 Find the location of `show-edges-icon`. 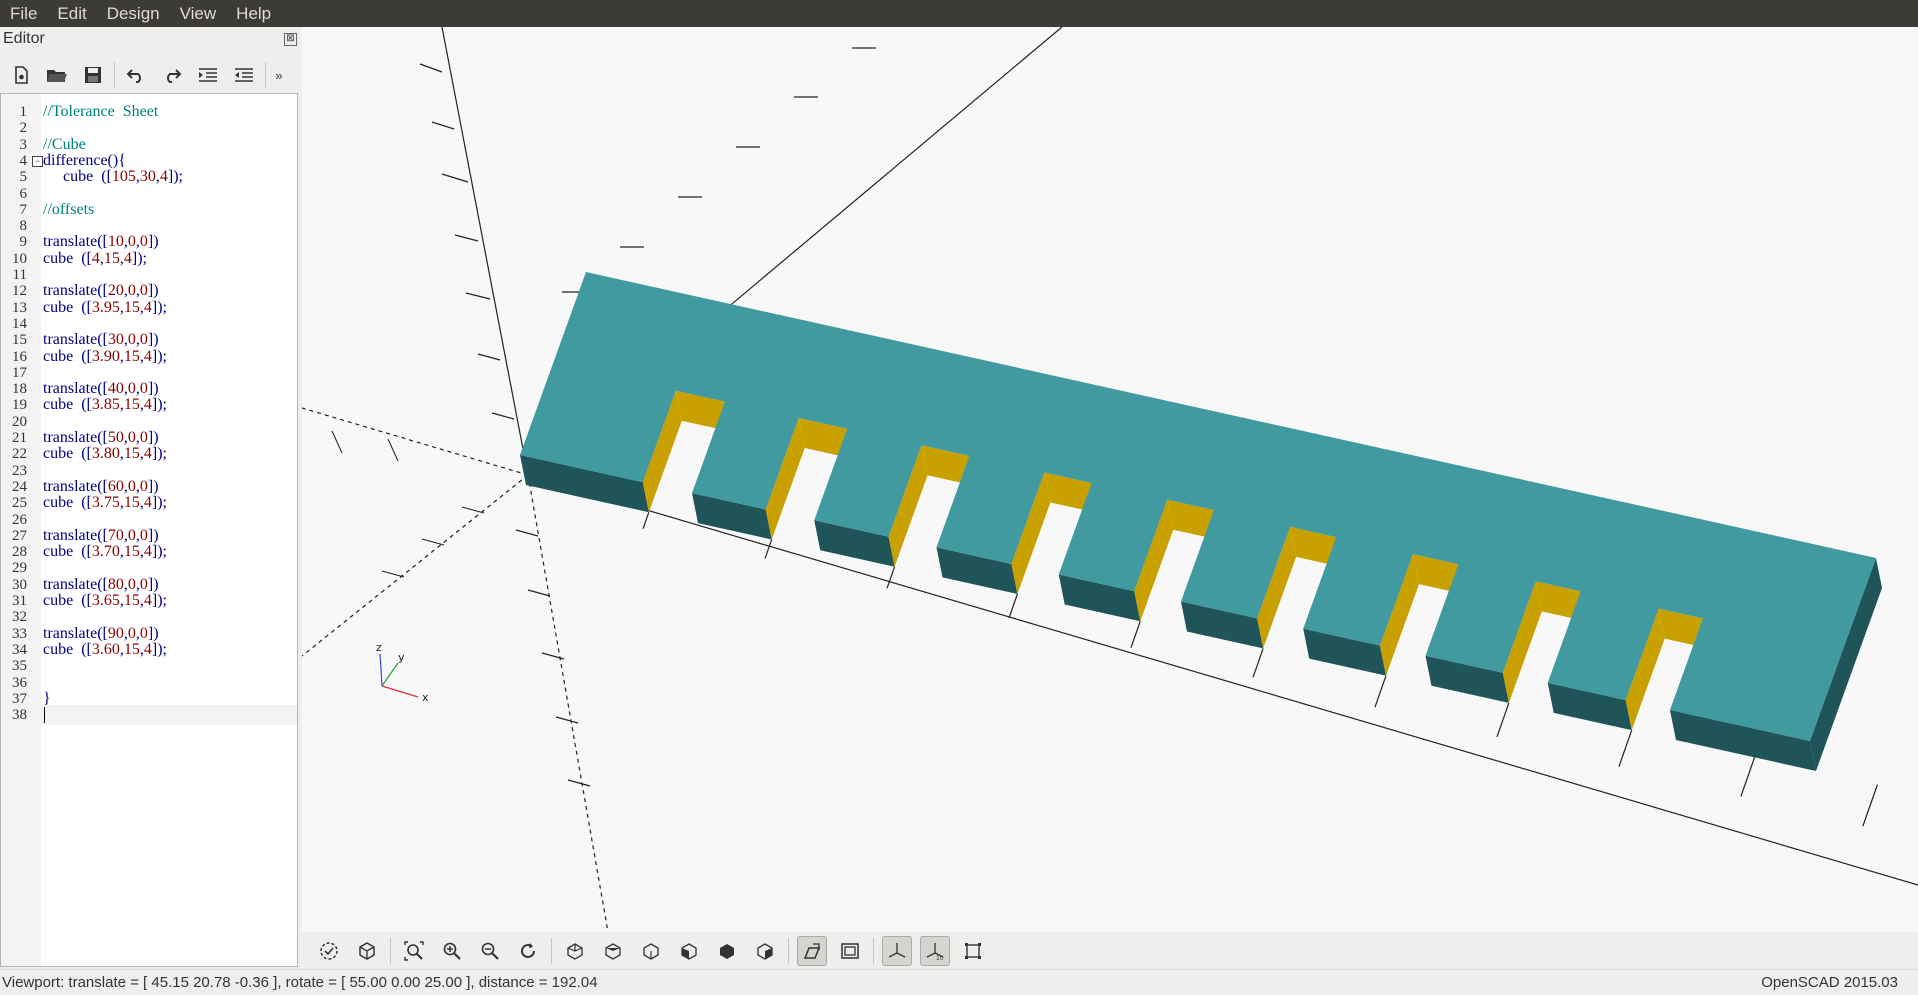

show-edges-icon is located at coordinates (973, 951).